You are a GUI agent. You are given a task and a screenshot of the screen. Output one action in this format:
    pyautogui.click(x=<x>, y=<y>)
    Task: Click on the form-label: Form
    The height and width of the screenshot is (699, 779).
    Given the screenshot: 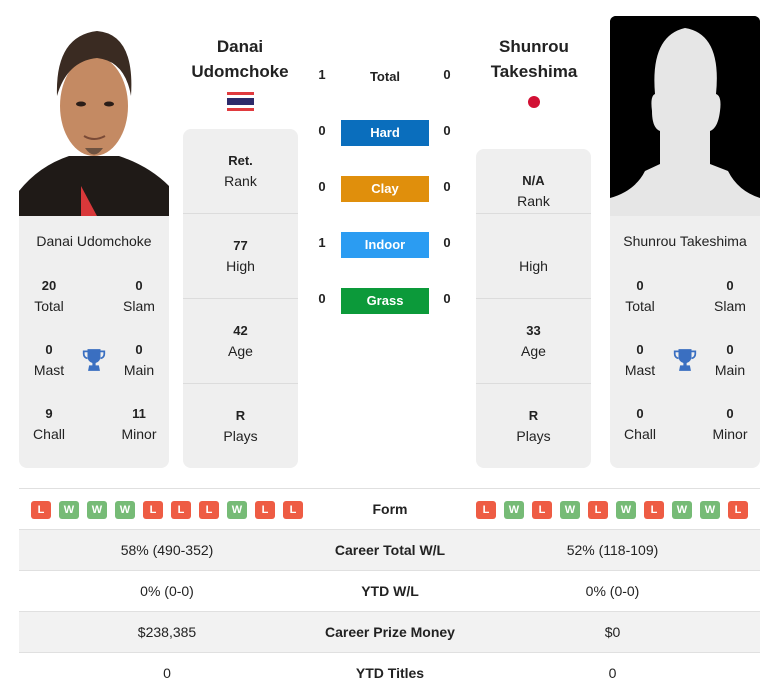 What is the action you would take?
    pyautogui.click(x=390, y=509)
    